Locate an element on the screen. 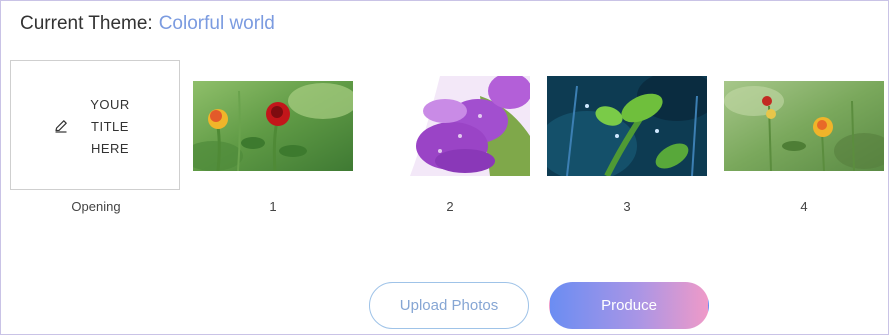  photo-caption-1: 1 is located at coordinates (273, 206).